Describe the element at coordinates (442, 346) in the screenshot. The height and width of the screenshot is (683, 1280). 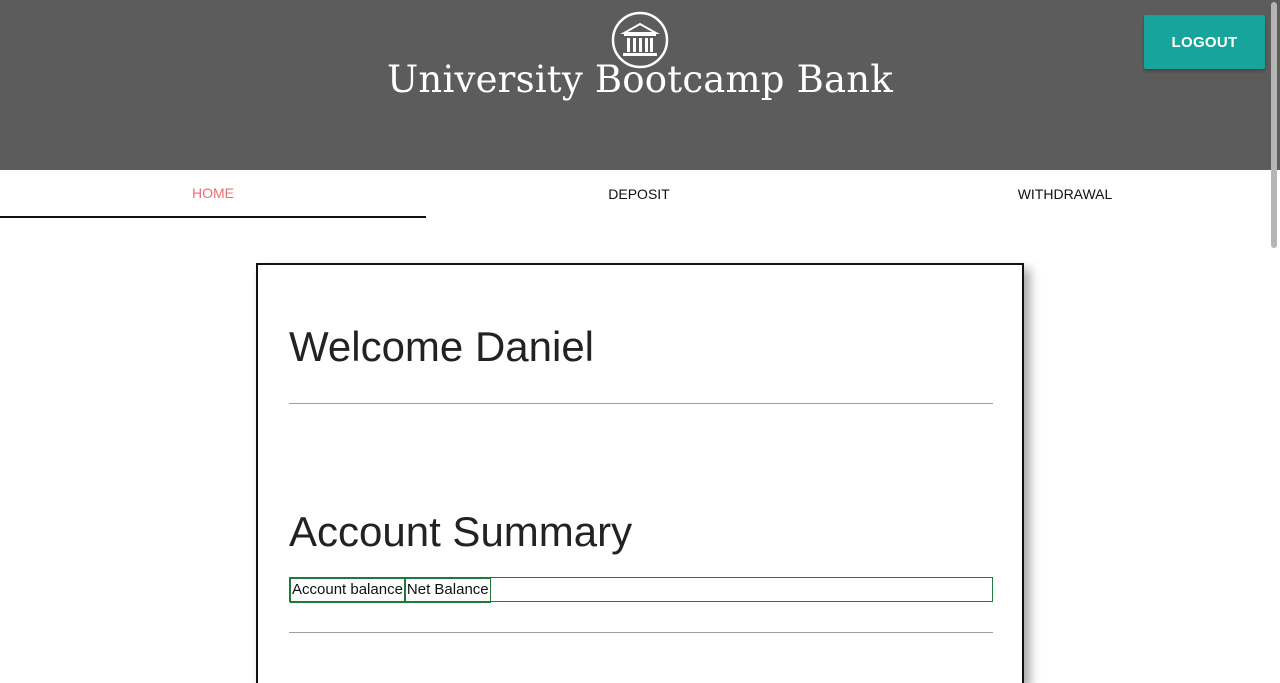
I see `welcome-heading: Welcome Daniel` at that location.